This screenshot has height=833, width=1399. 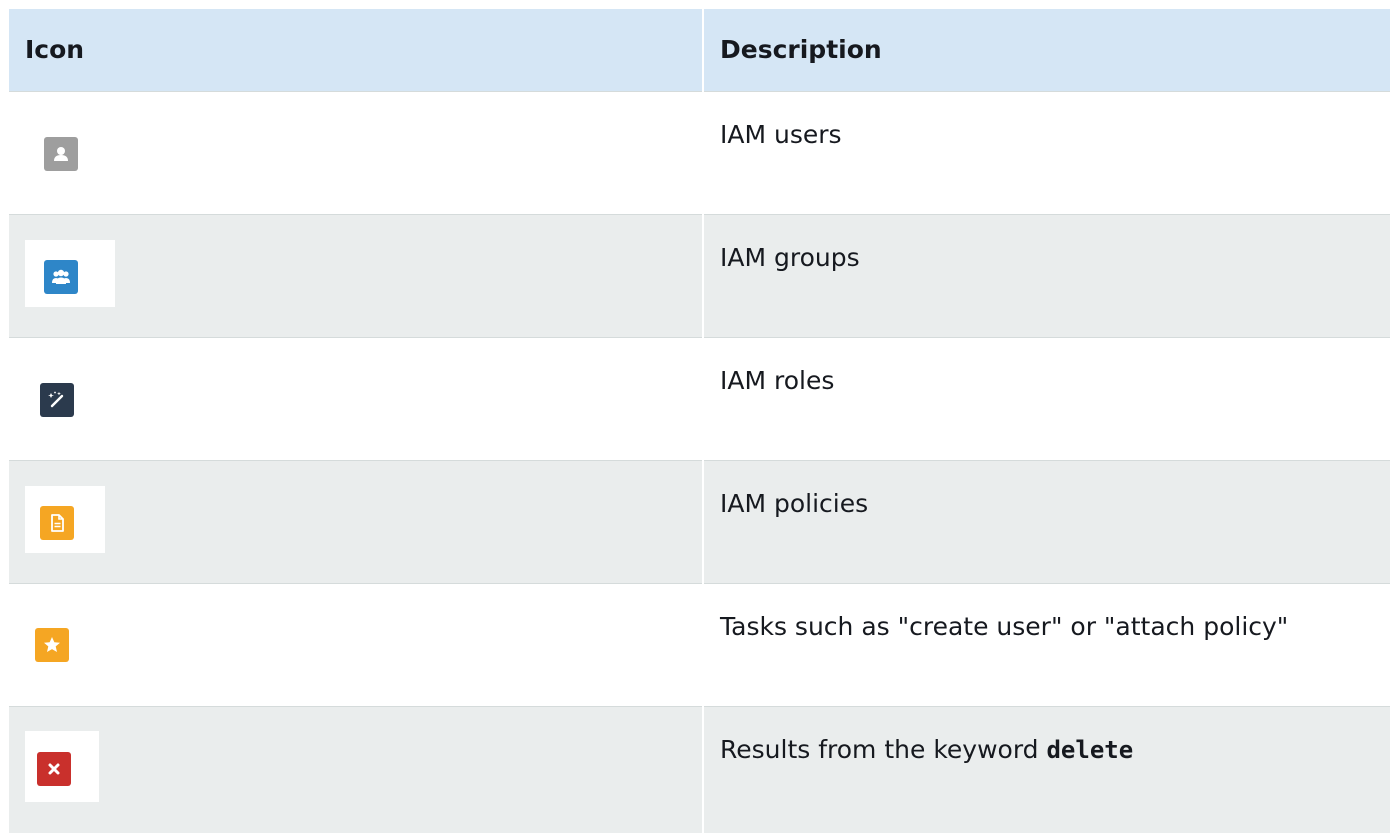 I want to click on role-wand-icon, so click(x=57, y=399).